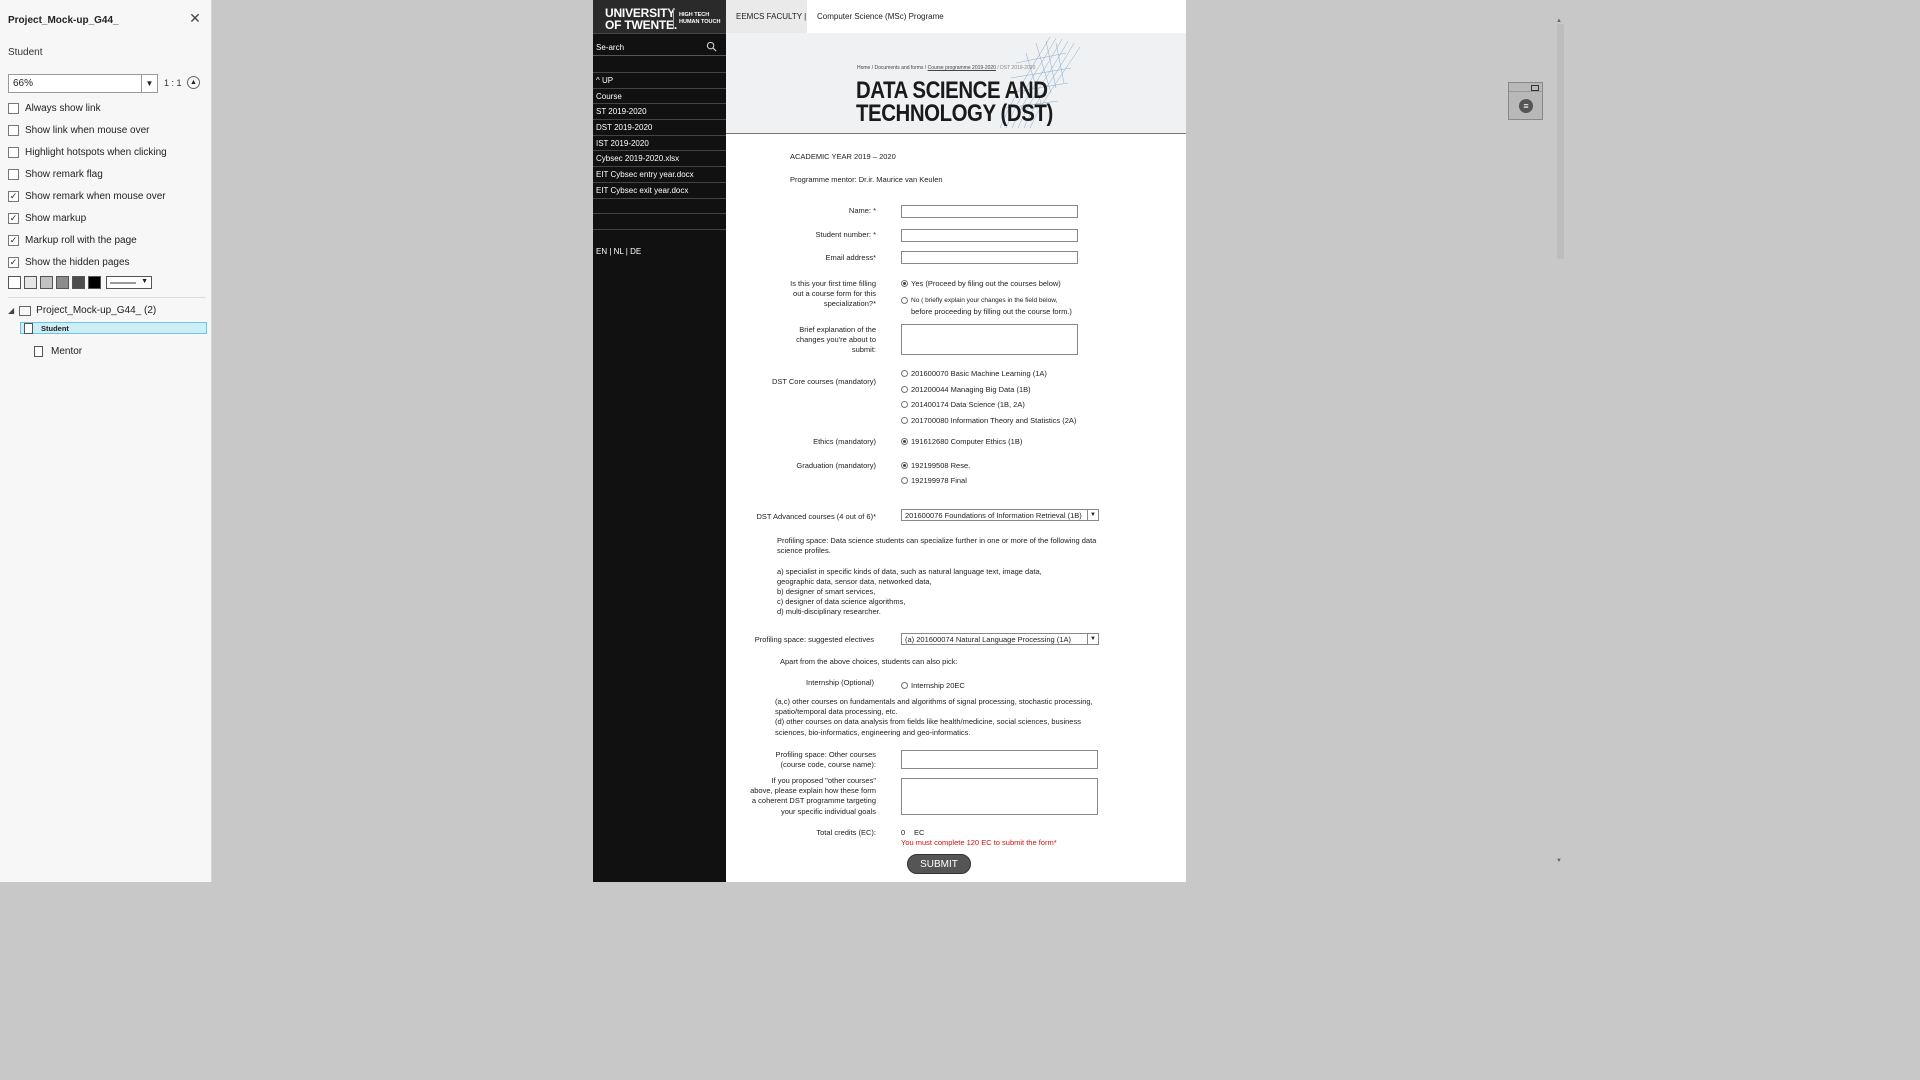 The width and height of the screenshot is (1920, 1080). Describe the element at coordinates (87, 152) in the screenshot. I see `option-highlight-hotspots: Highlight hotspots when clicking` at that location.